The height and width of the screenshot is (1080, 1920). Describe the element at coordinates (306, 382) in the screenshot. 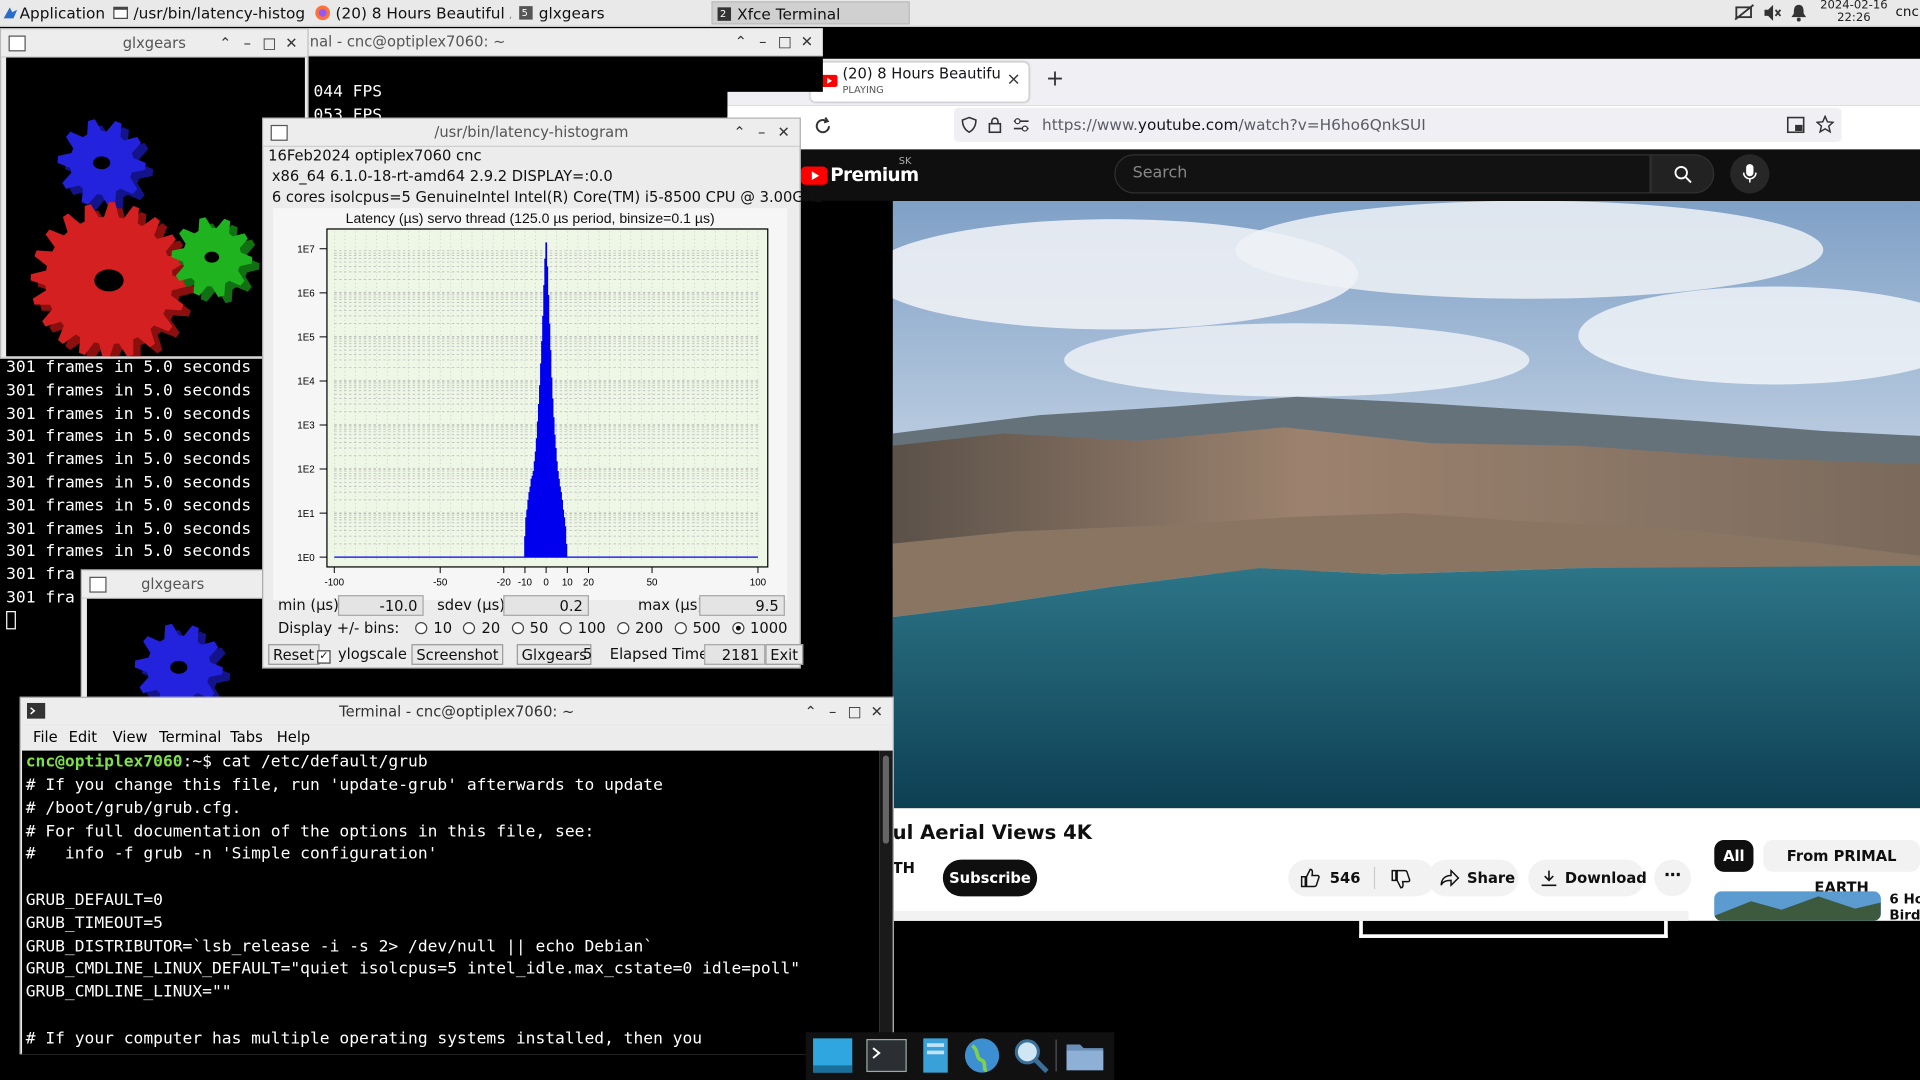

I see `y-tick-label: 1E4` at that location.